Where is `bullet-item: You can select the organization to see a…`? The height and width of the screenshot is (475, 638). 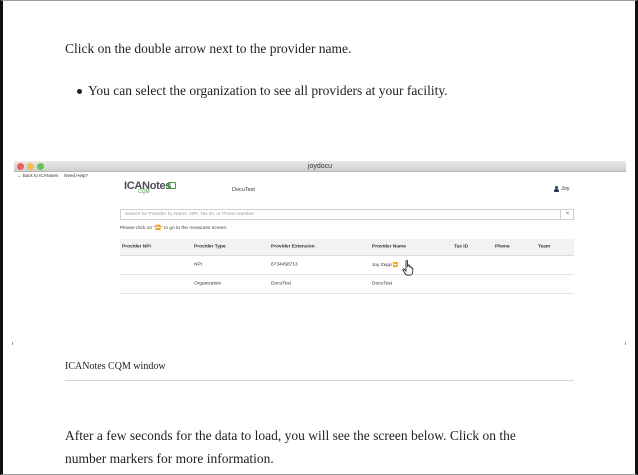 bullet-item: You can select the organization to see a… is located at coordinates (262, 91).